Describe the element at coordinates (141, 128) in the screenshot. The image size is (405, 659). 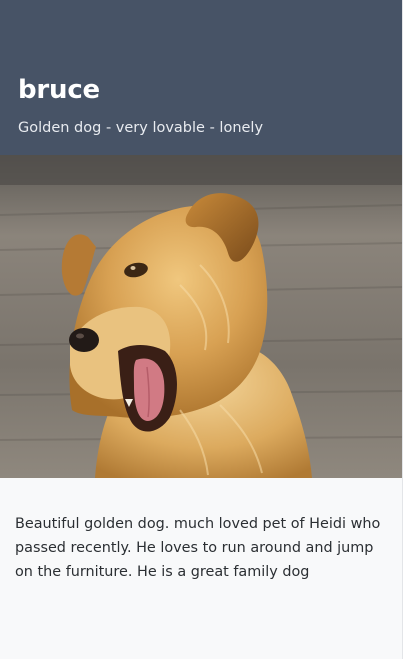
I see `pet-subtitle: Golden dog - very lovable - lonely` at that location.